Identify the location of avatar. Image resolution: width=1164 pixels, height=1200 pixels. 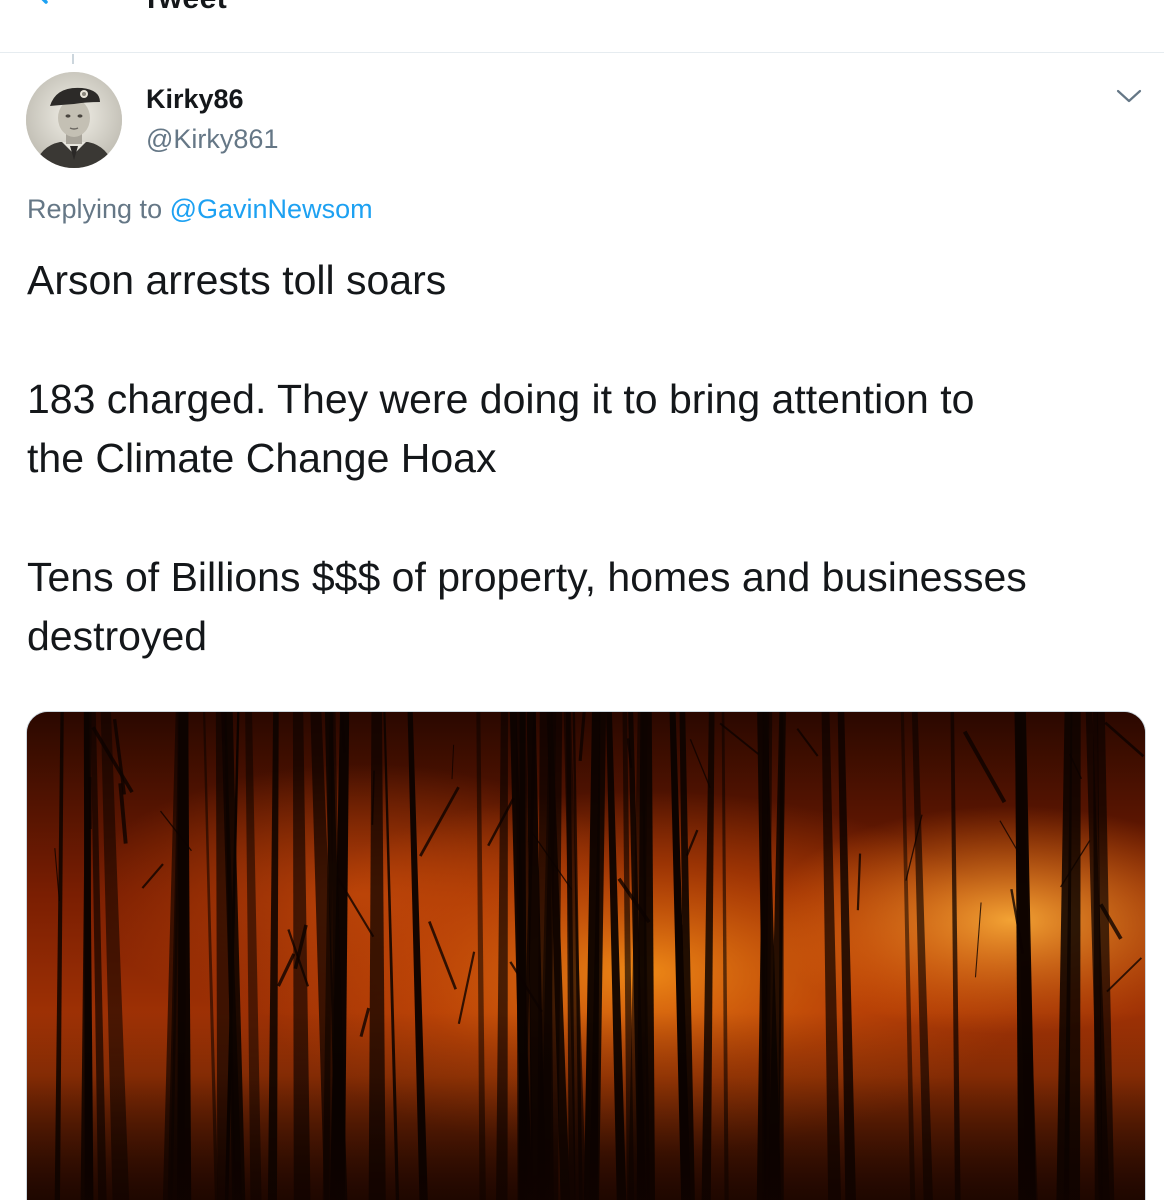
(74, 120).